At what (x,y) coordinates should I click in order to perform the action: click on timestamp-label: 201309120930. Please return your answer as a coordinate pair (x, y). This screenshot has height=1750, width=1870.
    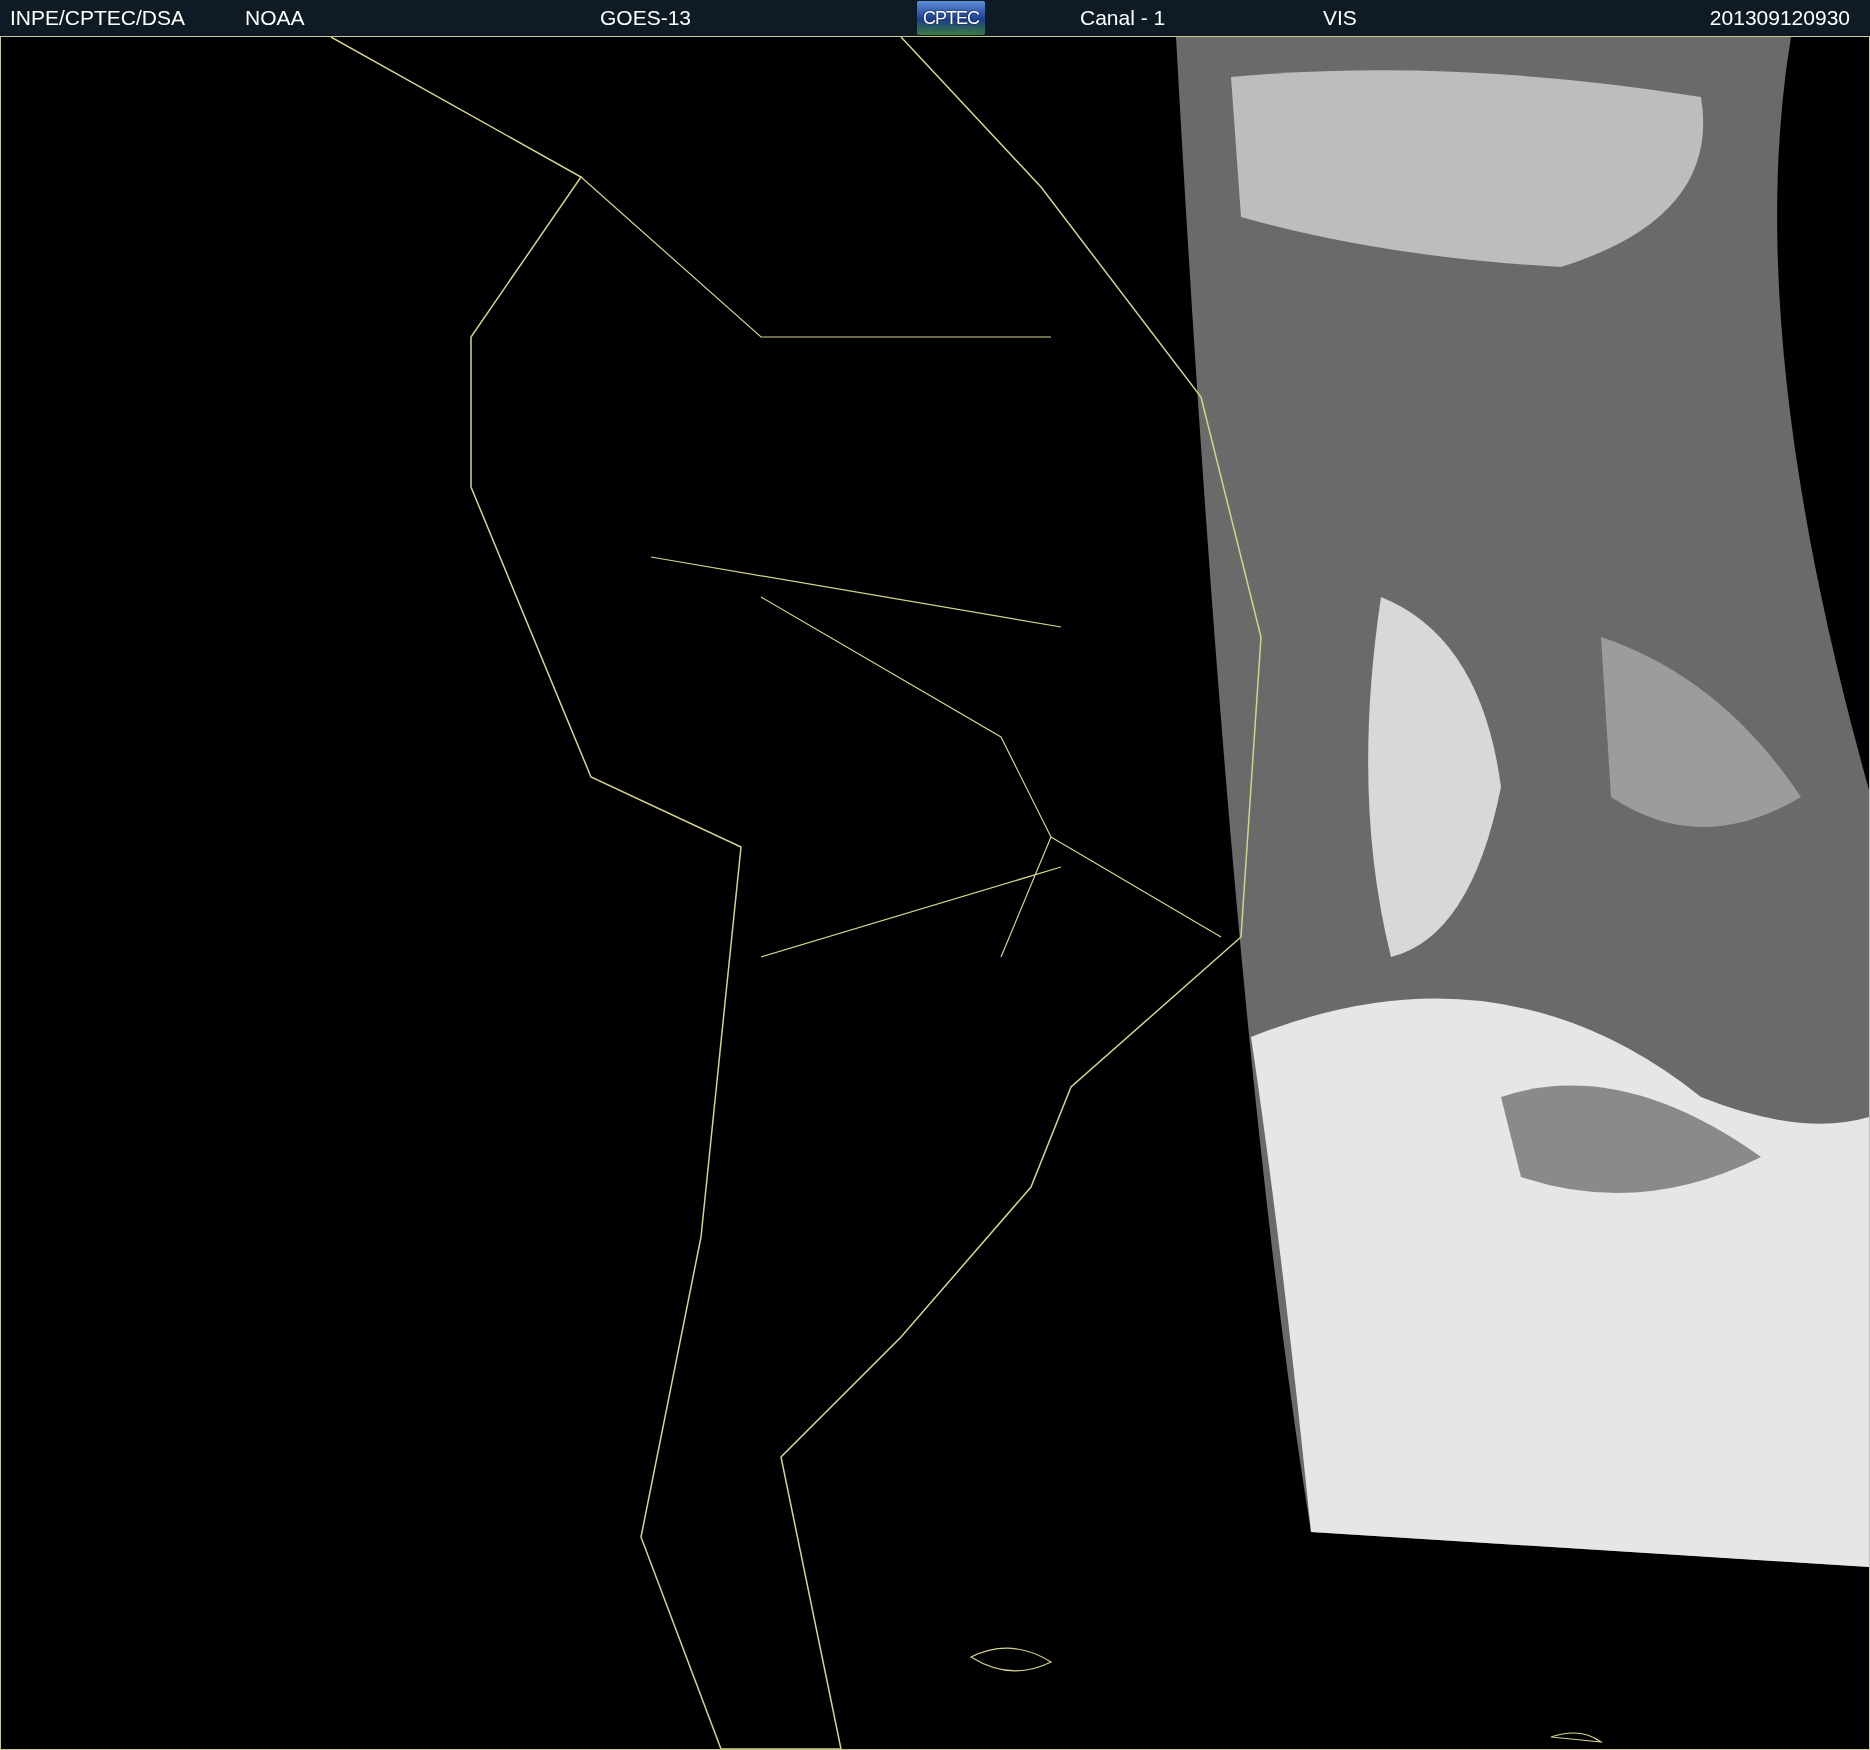
    Looking at the image, I should click on (1779, 18).